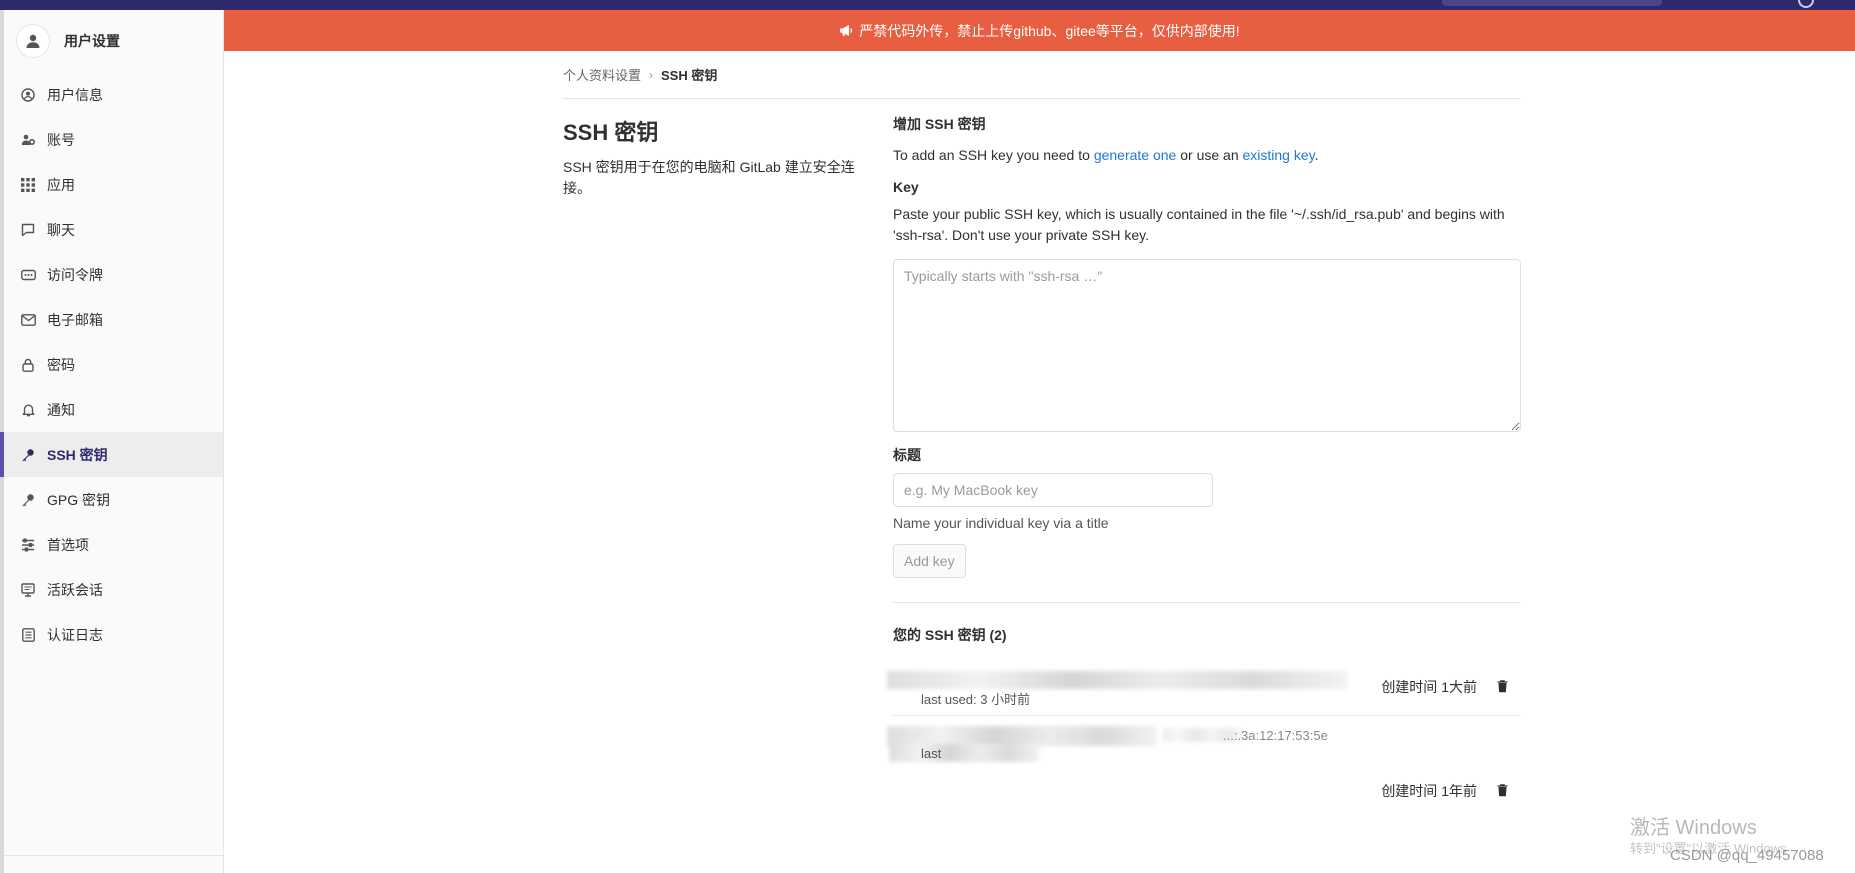 The image size is (1855, 873). I want to click on banner-text: 严禁代码外传，禁止上传github、gitee等平台，仅供内部使用!, so click(1049, 30).